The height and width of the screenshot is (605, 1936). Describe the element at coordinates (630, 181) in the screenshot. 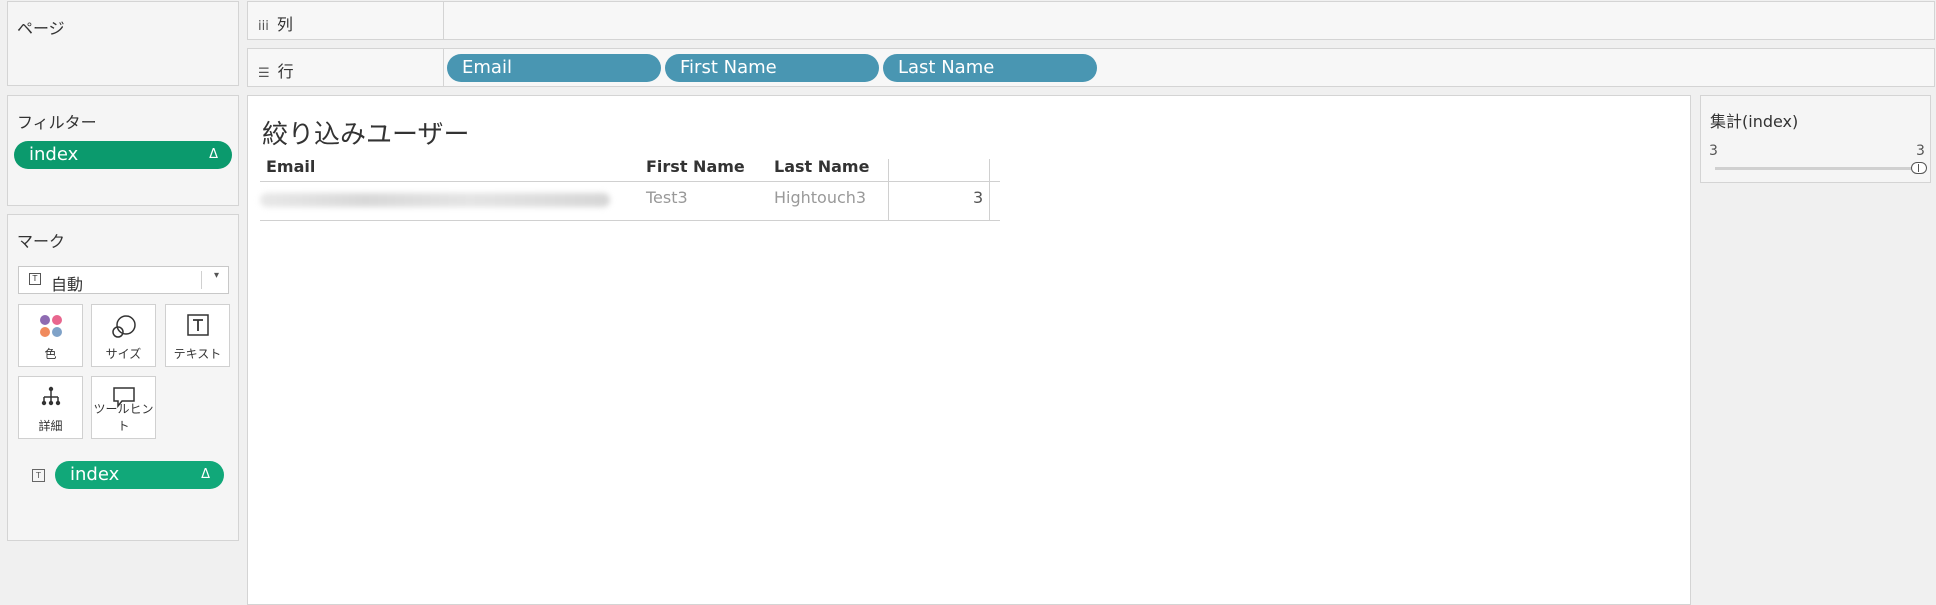

I see `header-divider` at that location.